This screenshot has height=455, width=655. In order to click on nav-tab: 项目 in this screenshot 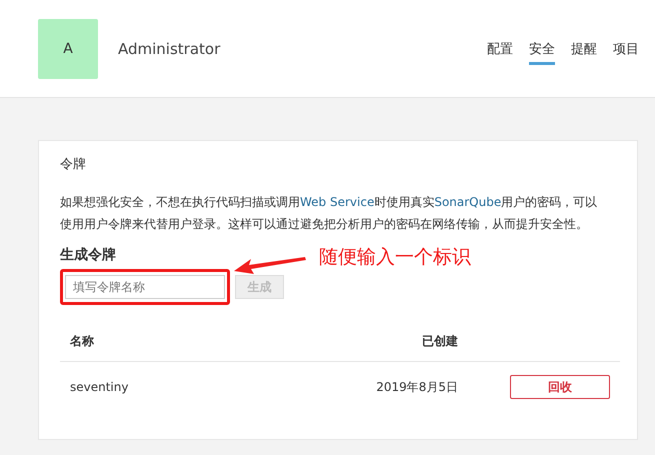, I will do `click(626, 50)`.